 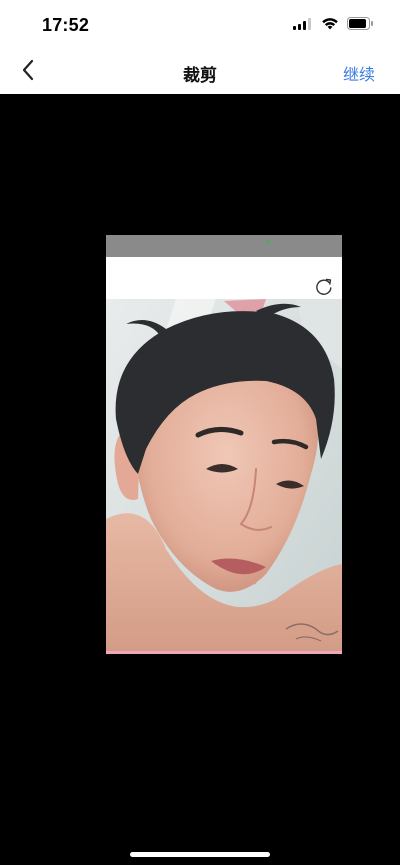 What do you see at coordinates (224, 278) in the screenshot?
I see `embedded-toolbar` at bounding box center [224, 278].